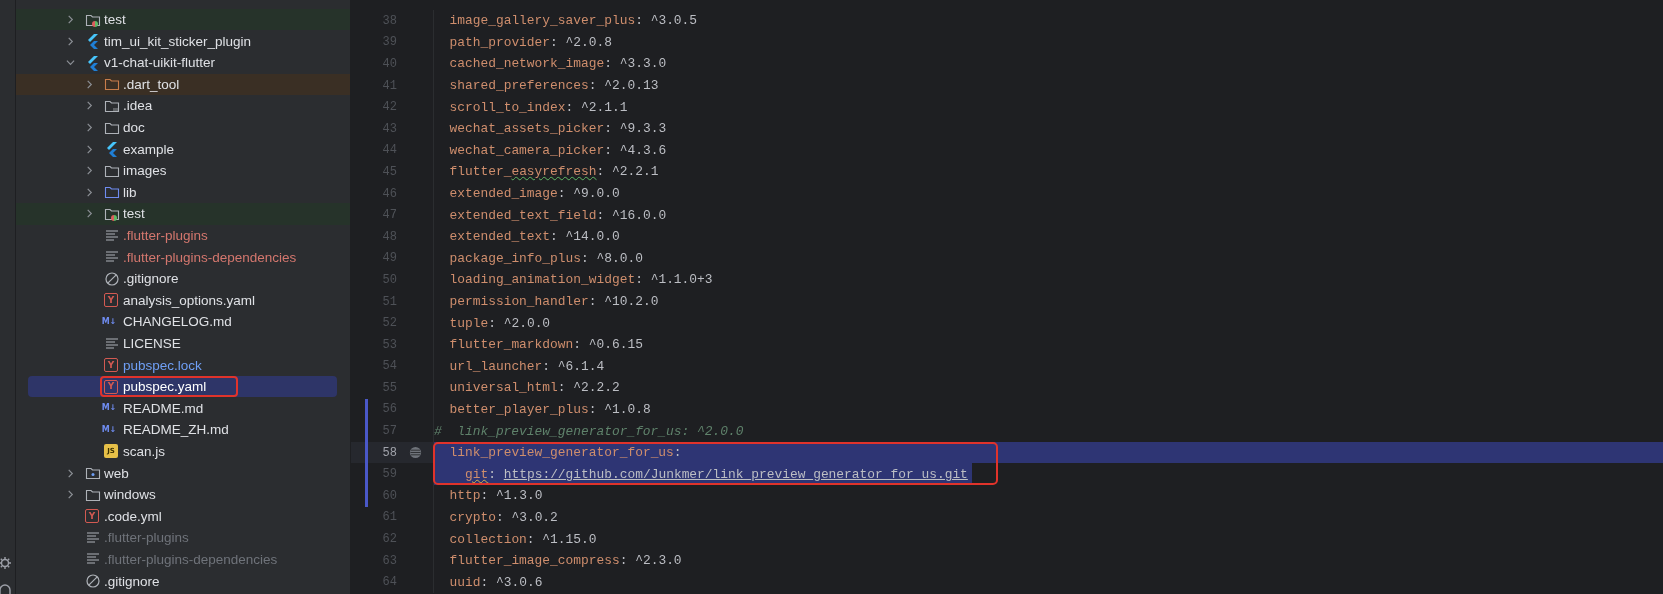 Image resolution: width=1663 pixels, height=594 pixels. What do you see at coordinates (183, 343) in the screenshot?
I see `tree-row: LICENSE` at bounding box center [183, 343].